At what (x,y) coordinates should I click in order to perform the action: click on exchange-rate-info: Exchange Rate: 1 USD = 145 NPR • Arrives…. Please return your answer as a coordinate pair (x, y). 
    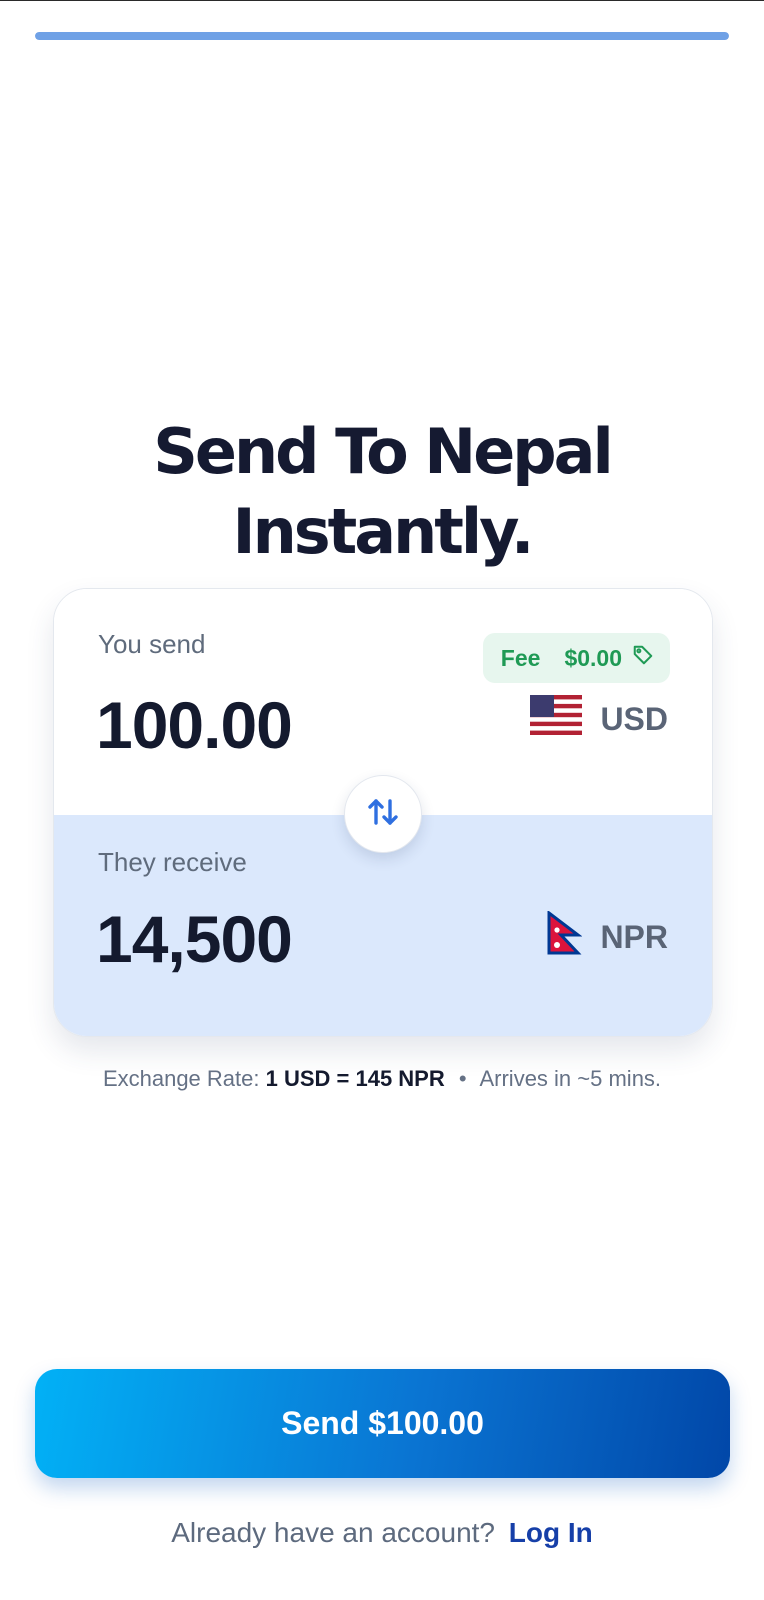
    Looking at the image, I should click on (382, 1079).